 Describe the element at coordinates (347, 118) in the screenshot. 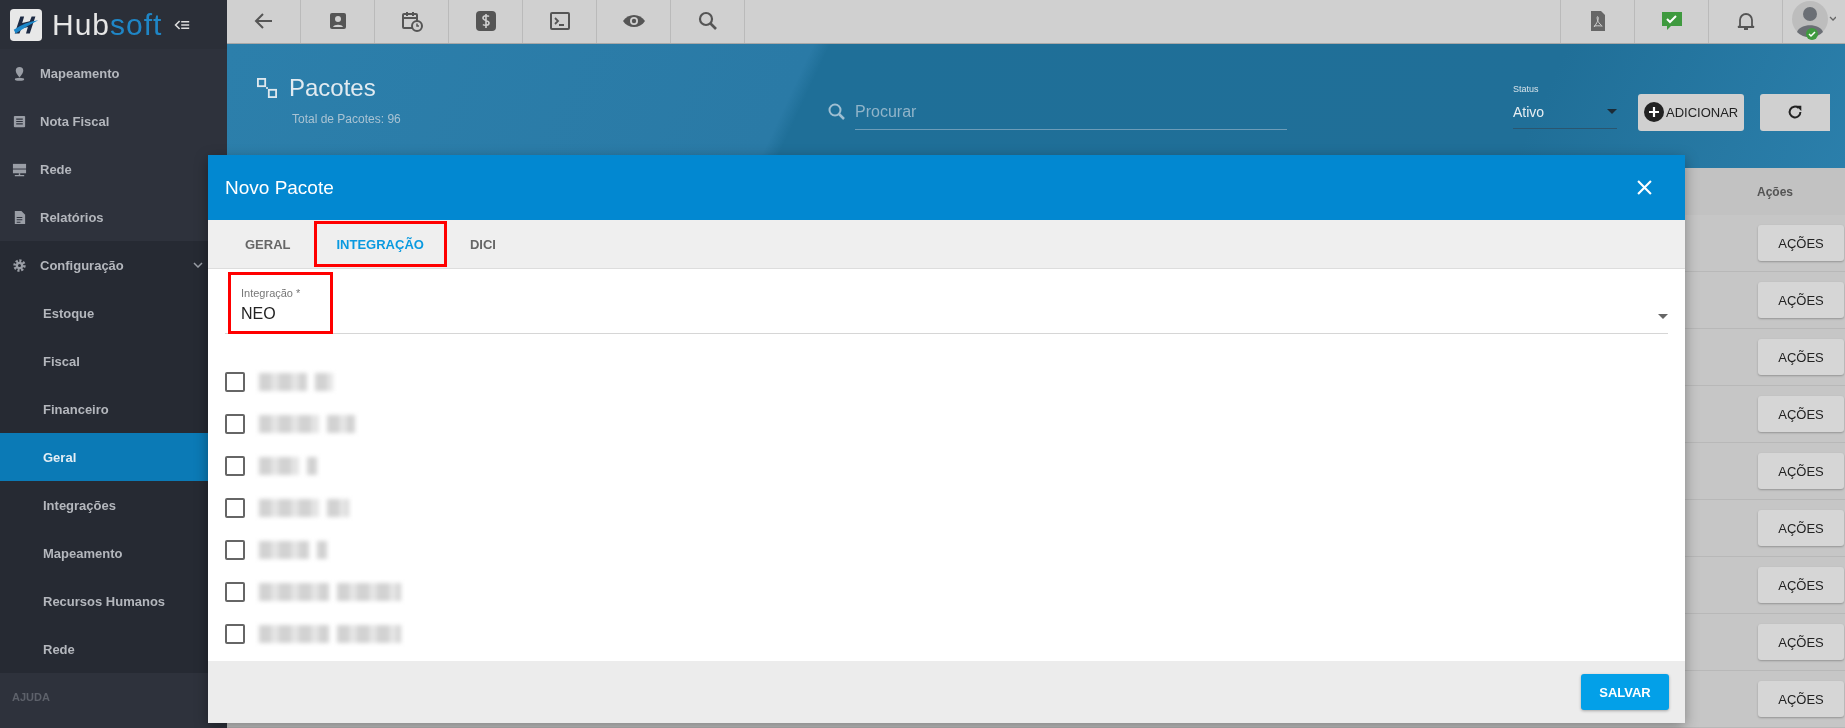

I see `package-count: Total de Pacotes: 96` at that location.